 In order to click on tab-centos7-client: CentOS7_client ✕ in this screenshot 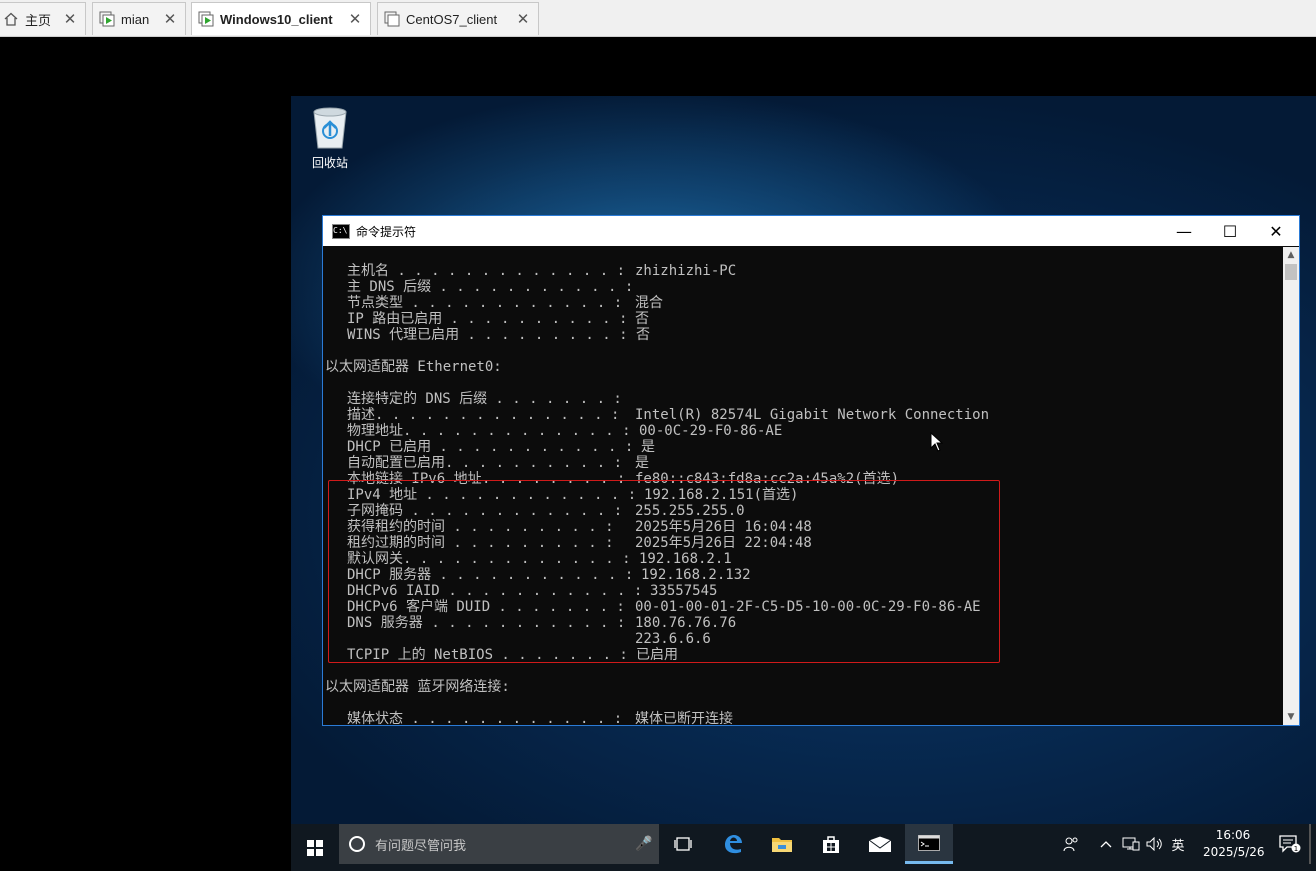, I will do `click(458, 18)`.